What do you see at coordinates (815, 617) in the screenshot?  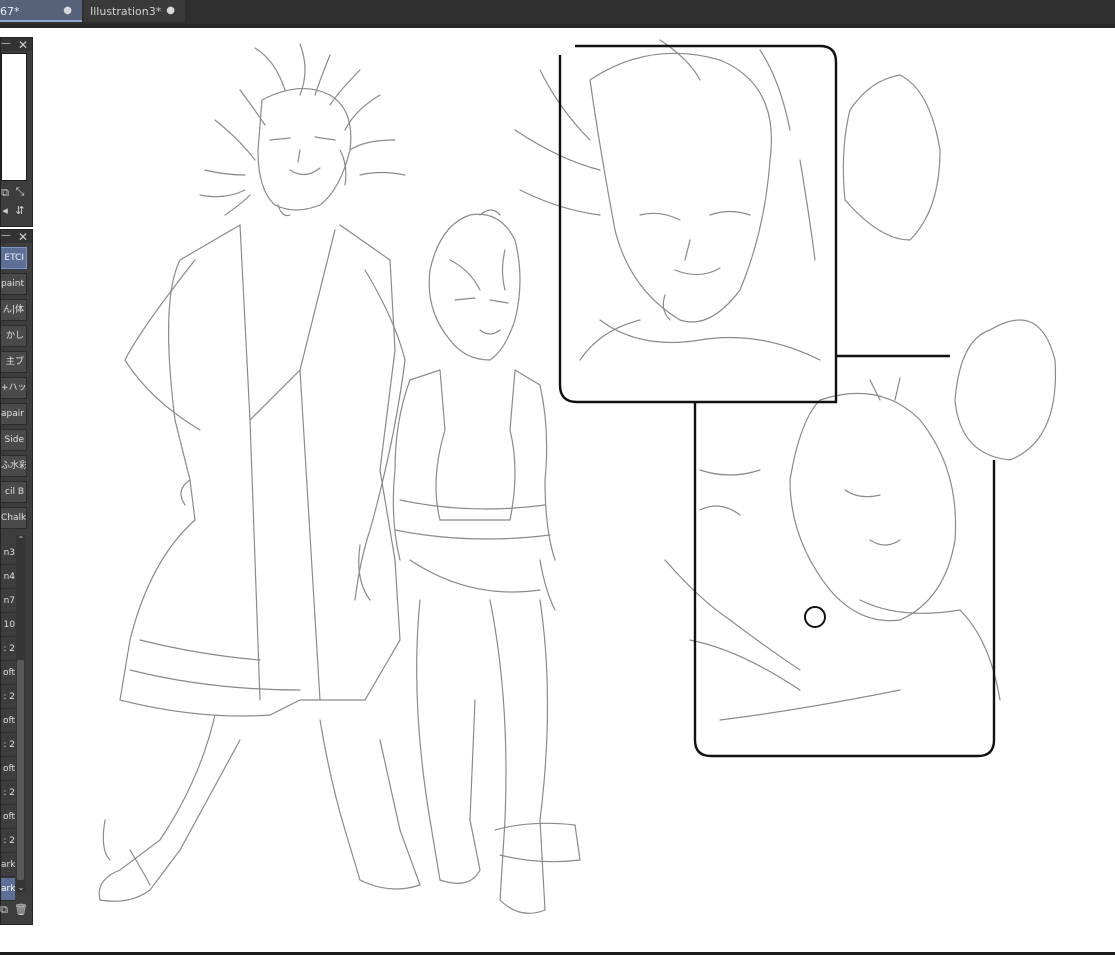 I see `sketch-accent-mark` at bounding box center [815, 617].